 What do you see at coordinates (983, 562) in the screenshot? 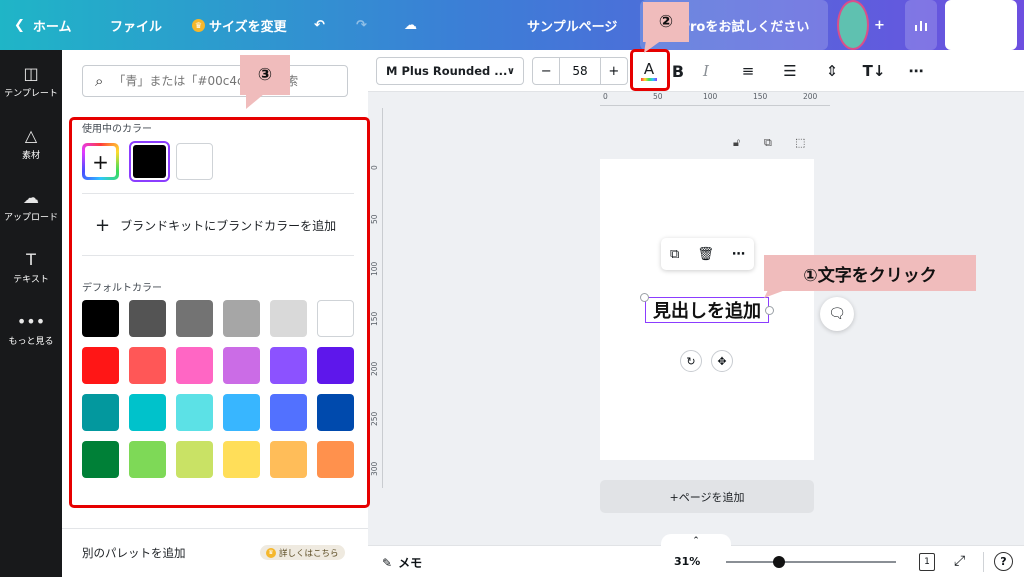
I see `divider` at bounding box center [983, 562].